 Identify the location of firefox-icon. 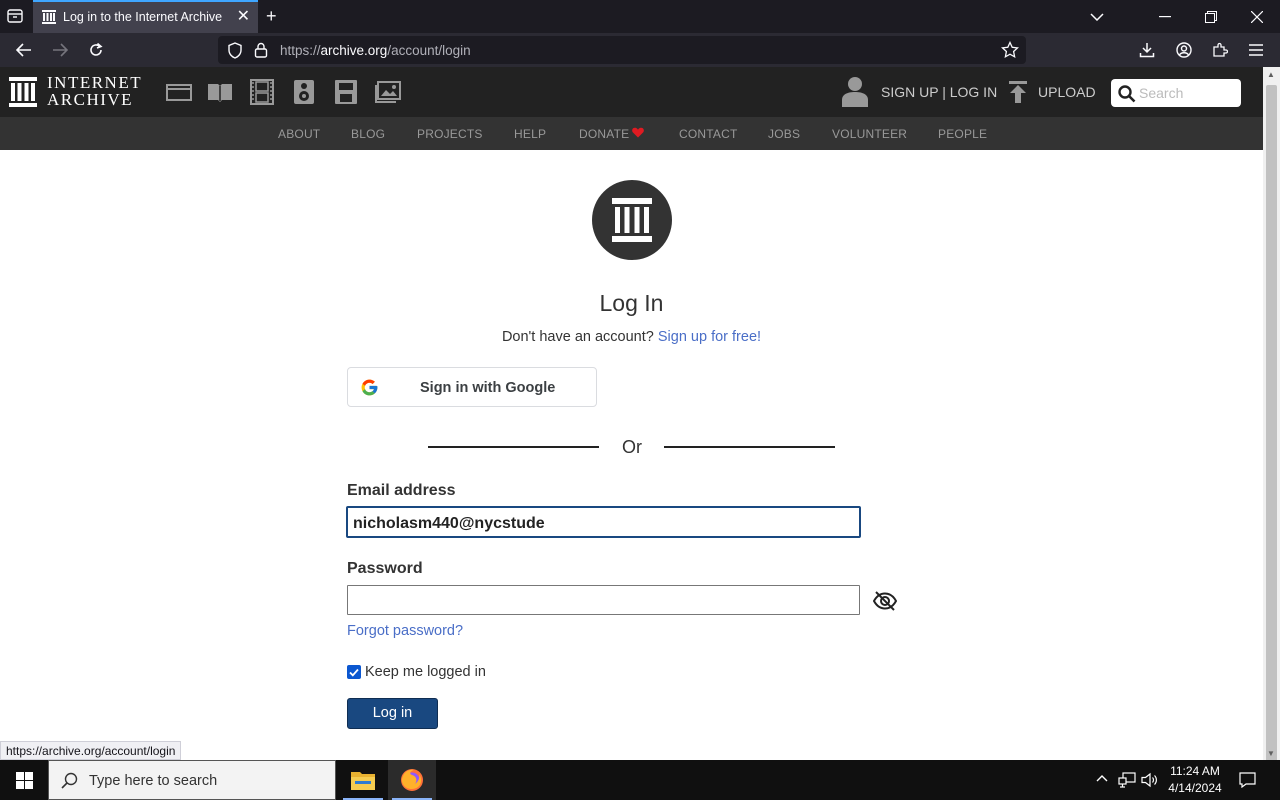
(412, 780).